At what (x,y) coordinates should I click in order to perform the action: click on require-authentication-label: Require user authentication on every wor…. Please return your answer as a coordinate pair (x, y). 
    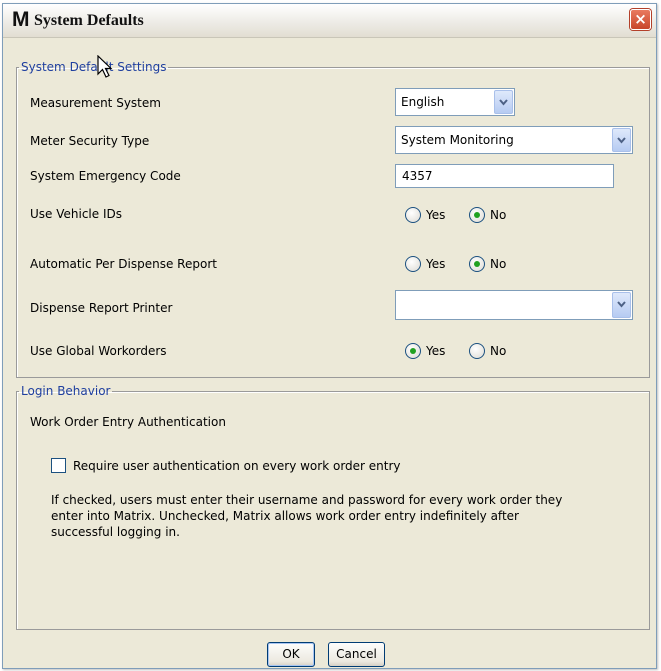
    Looking at the image, I should click on (237, 466).